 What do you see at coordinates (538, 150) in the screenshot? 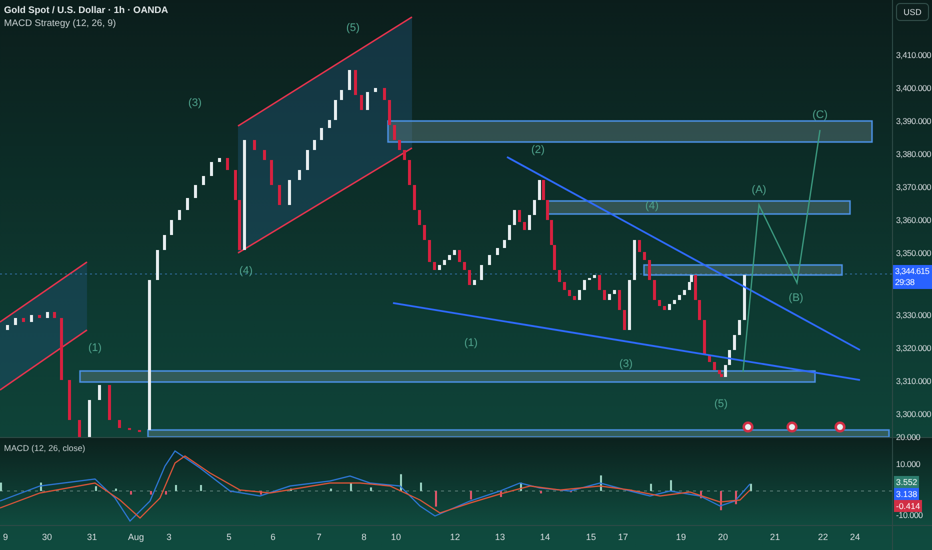
I see `wave-label: (2)` at bounding box center [538, 150].